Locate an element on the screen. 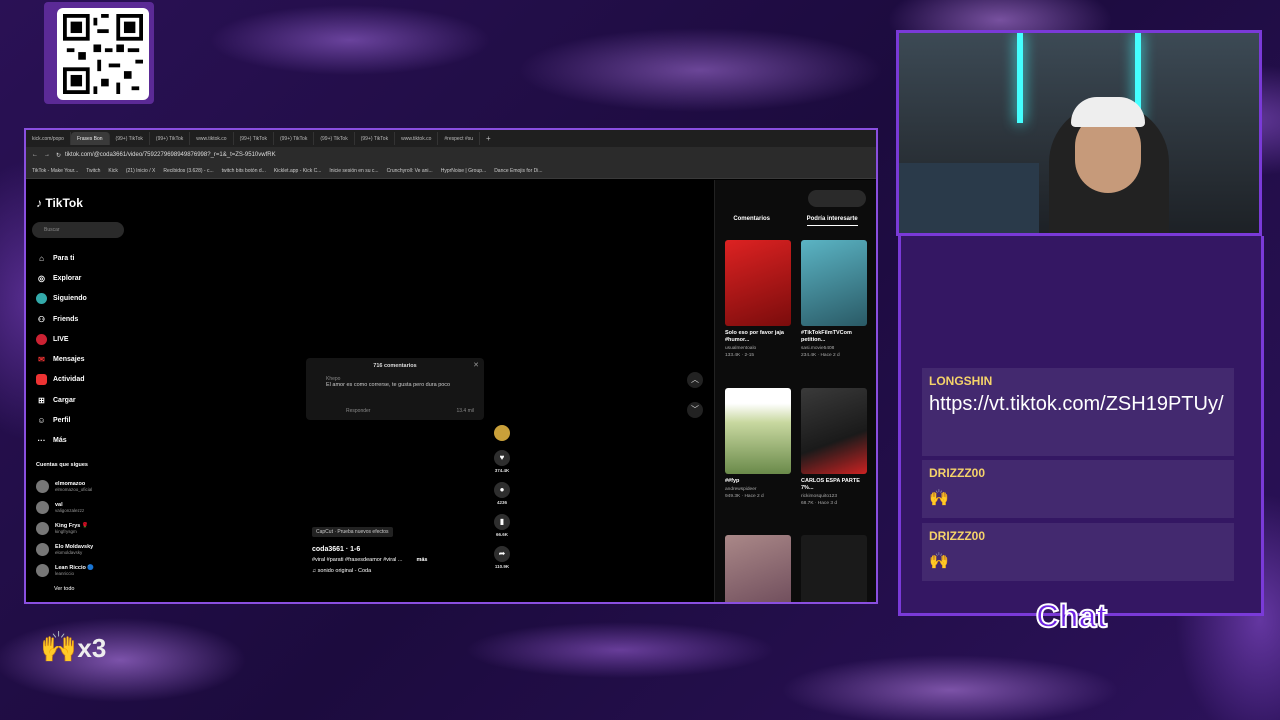  sidebar-item-cargar: ⊞ Cargar is located at coordinates (61, 400).